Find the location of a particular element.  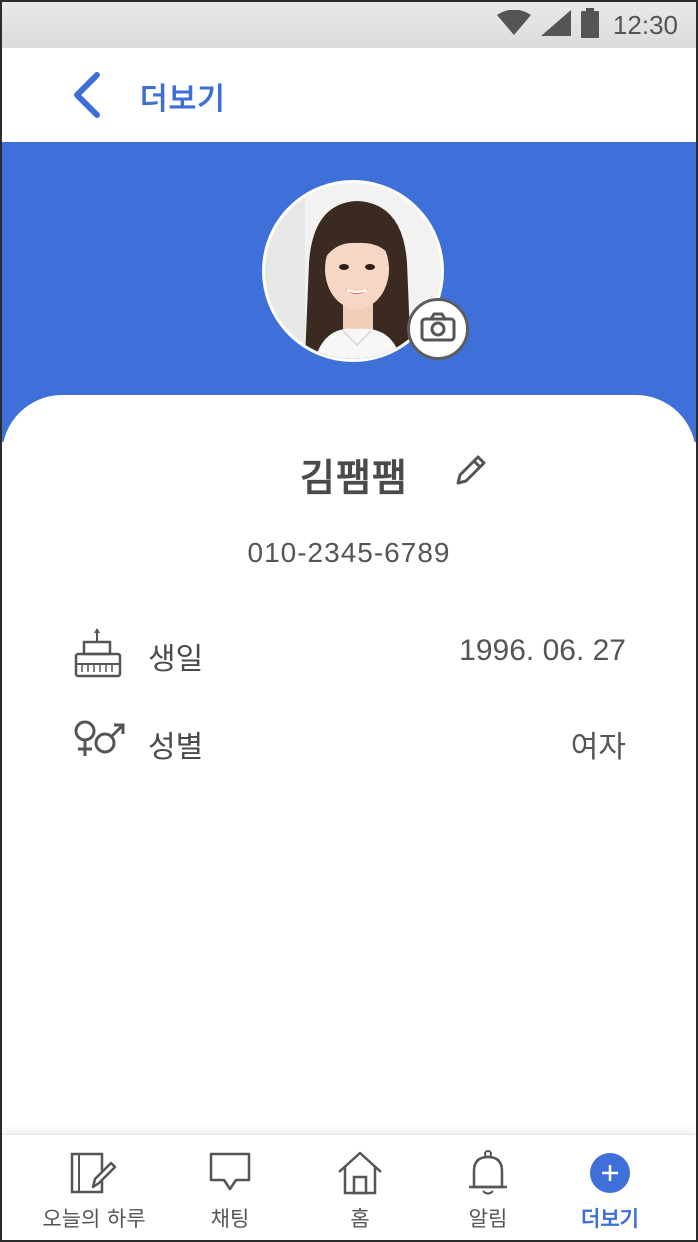

gender-row: 성별 여자 is located at coordinates (349, 738).